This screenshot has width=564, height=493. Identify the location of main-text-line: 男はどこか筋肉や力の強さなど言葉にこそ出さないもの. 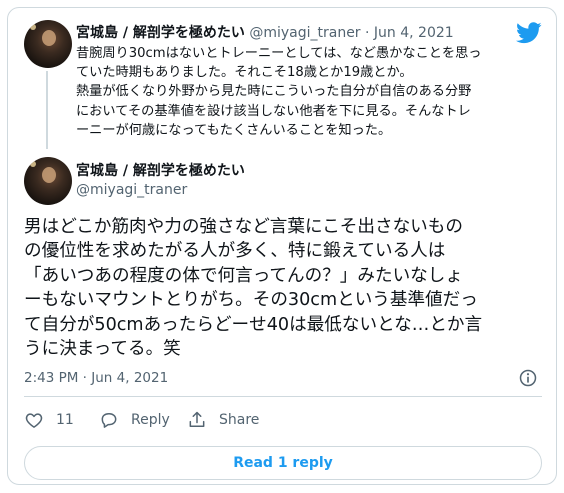
(243, 227).